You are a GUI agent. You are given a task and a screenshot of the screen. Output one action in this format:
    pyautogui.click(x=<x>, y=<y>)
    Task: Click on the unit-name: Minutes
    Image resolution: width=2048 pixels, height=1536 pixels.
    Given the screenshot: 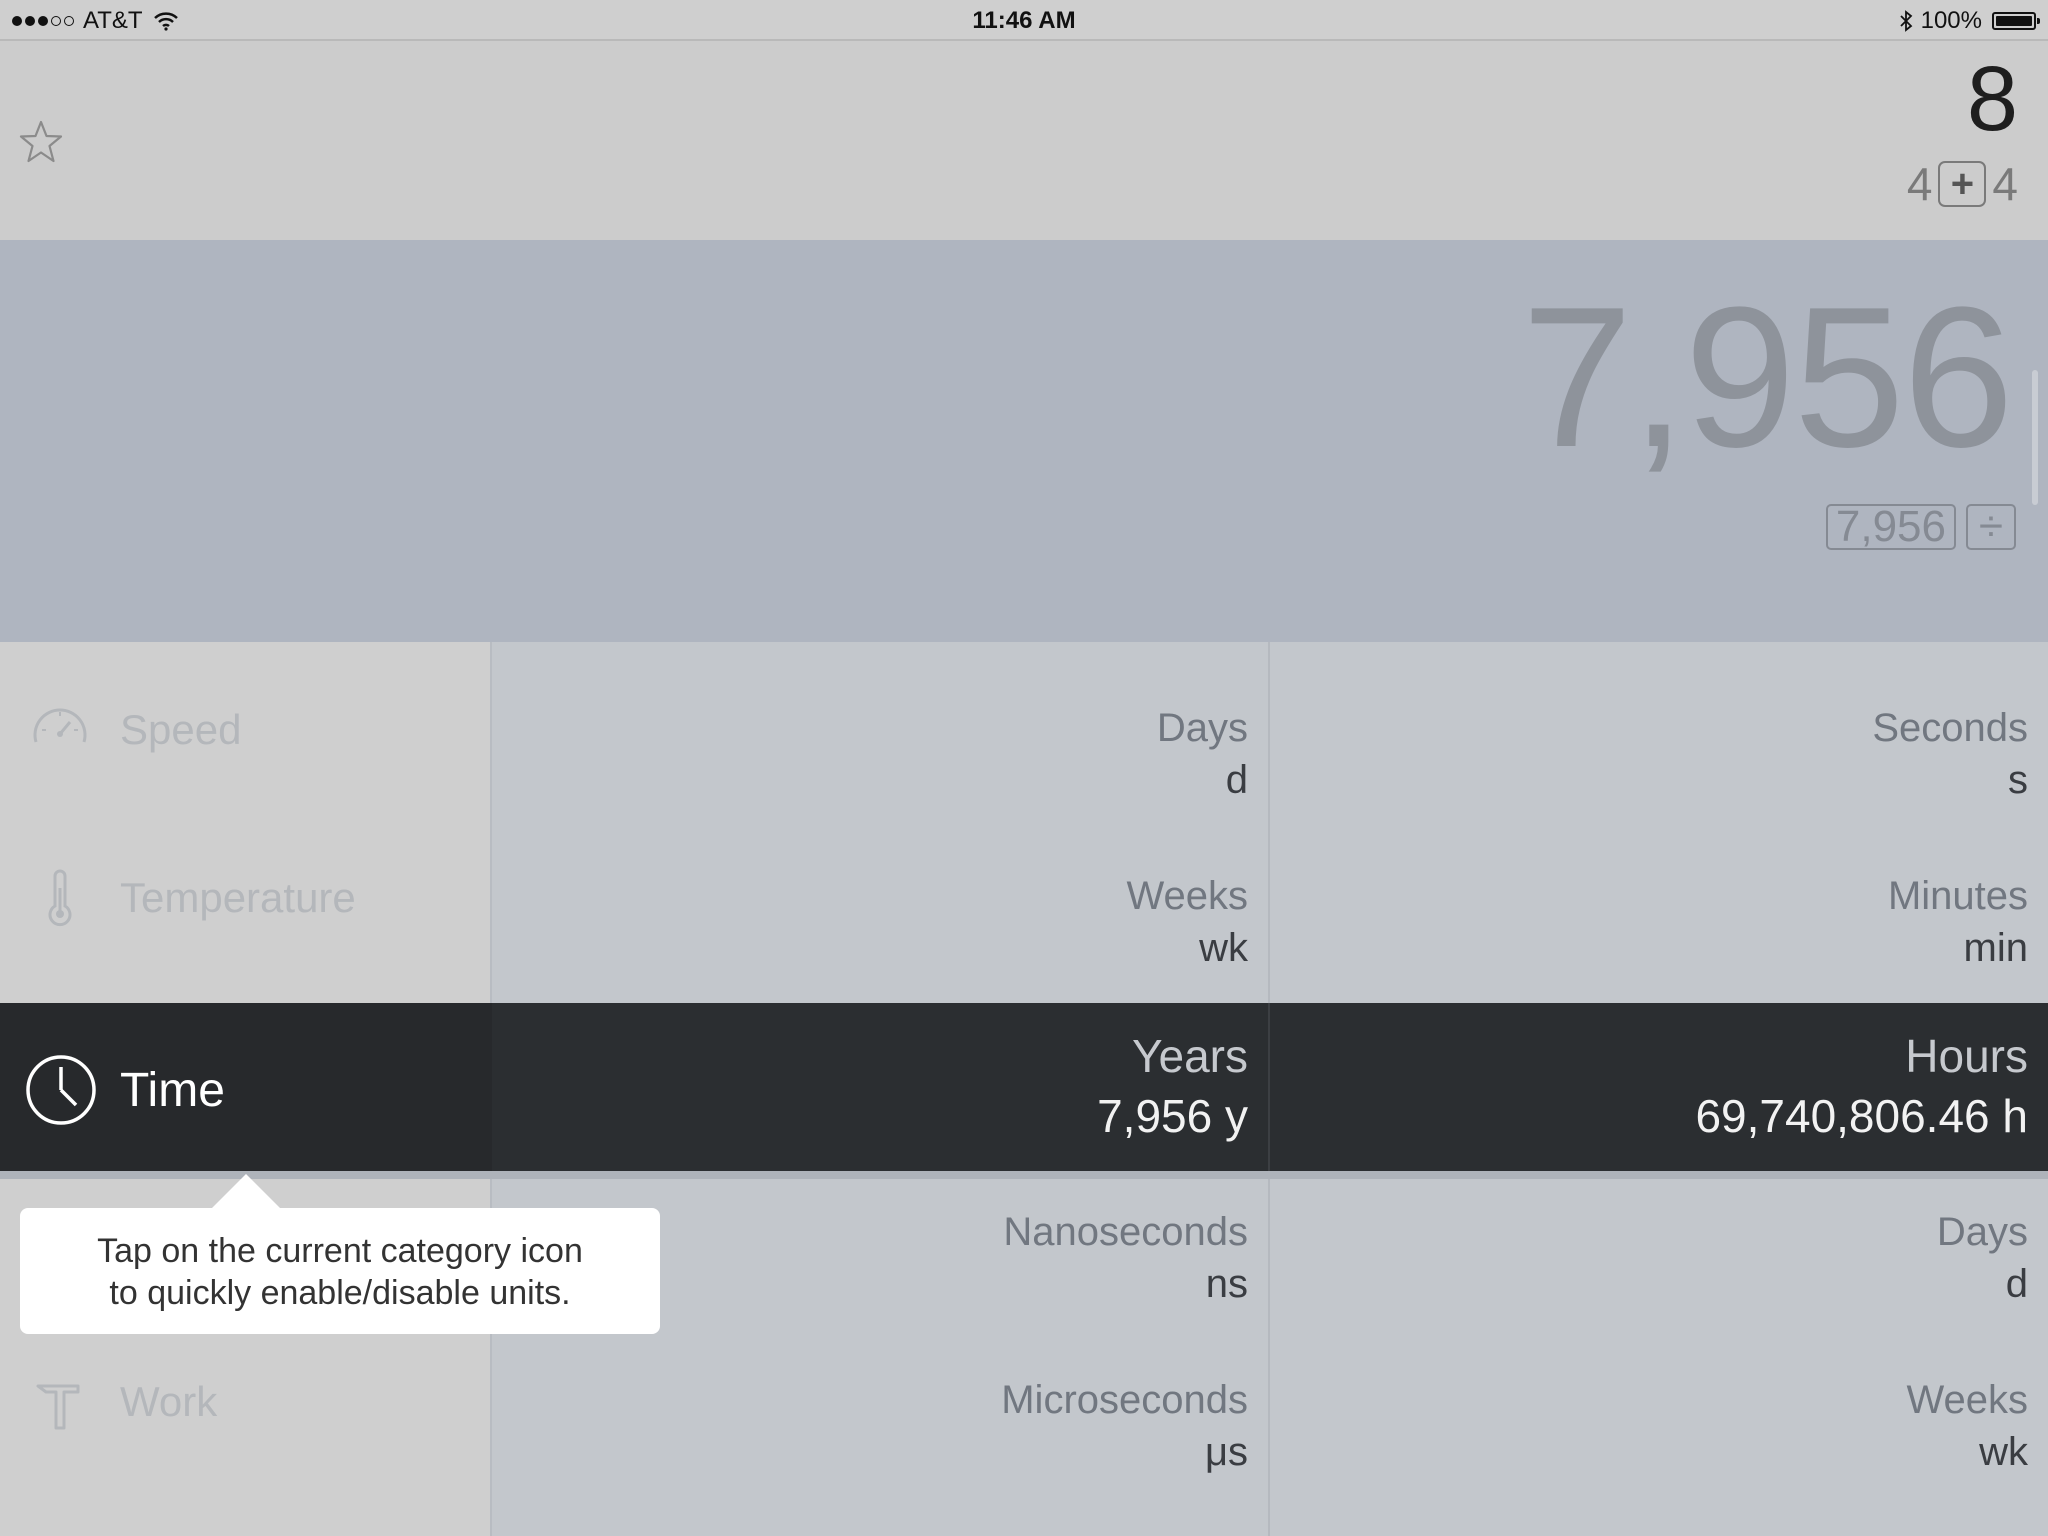 What is the action you would take?
    pyautogui.click(x=1957, y=896)
    